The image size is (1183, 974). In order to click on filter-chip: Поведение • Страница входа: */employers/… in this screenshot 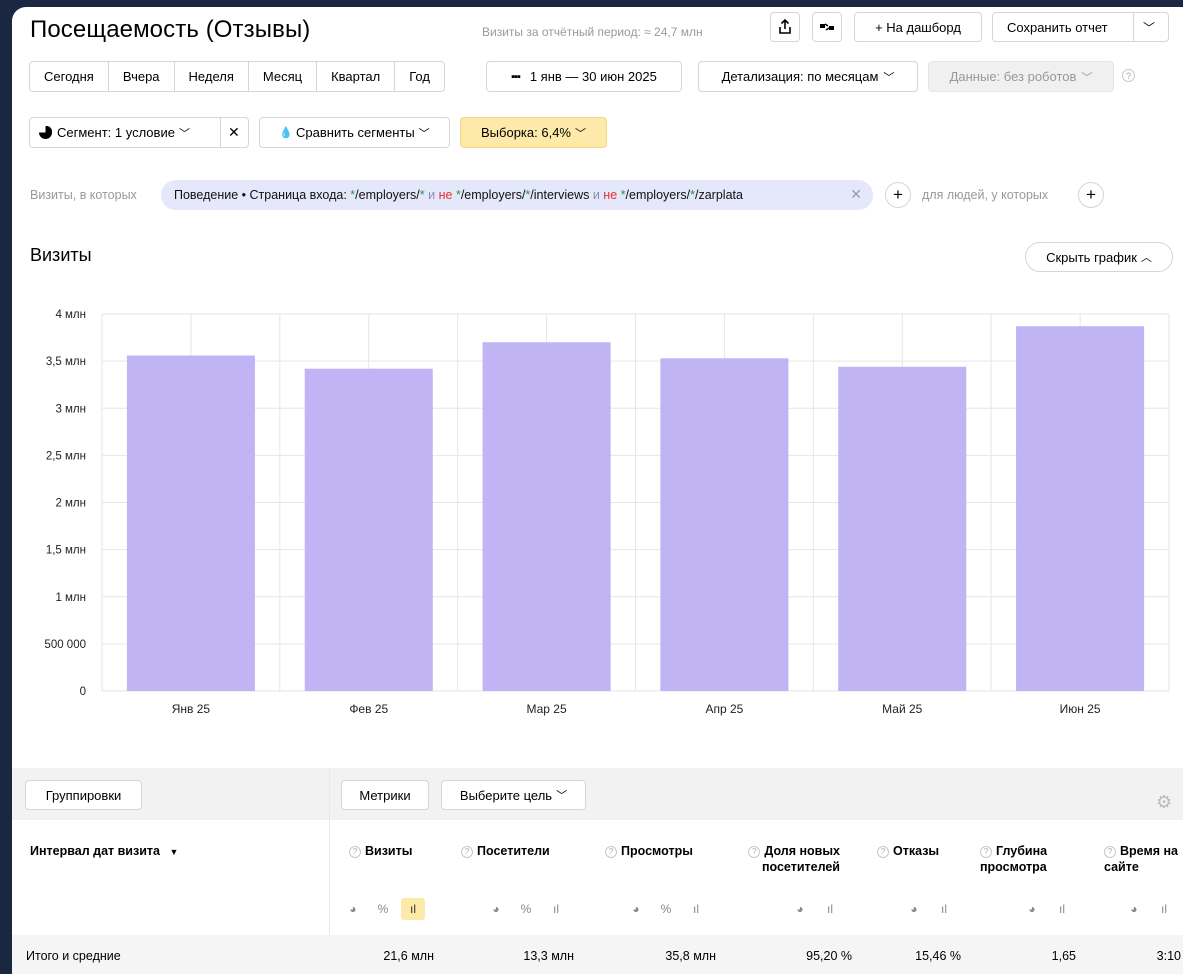, I will do `click(517, 195)`.